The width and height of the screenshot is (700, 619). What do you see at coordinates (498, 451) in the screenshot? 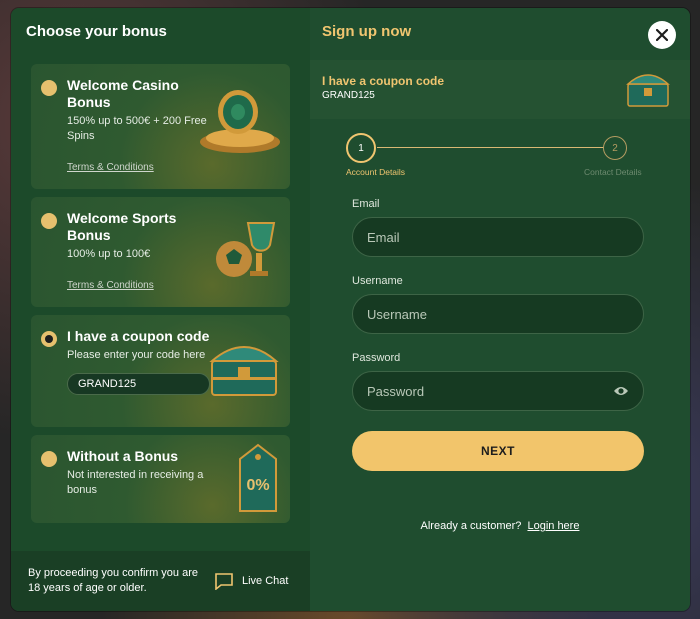
I see `next-button: NEXT` at bounding box center [498, 451].